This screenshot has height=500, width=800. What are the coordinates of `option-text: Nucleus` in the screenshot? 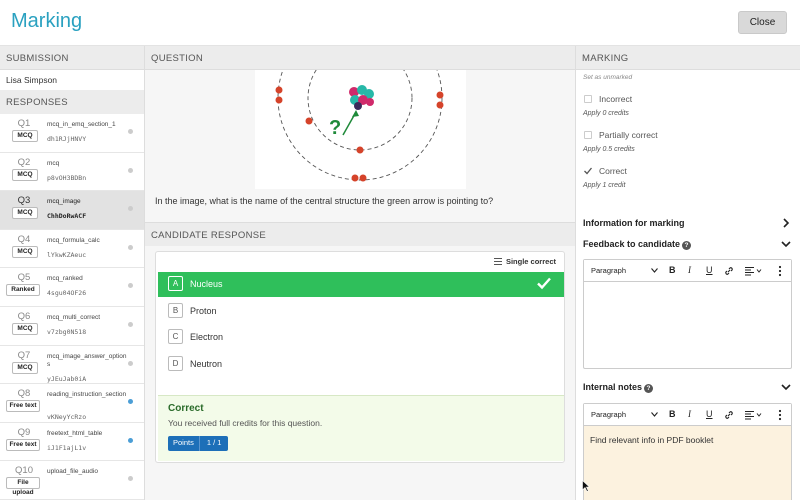 It's located at (206, 284).